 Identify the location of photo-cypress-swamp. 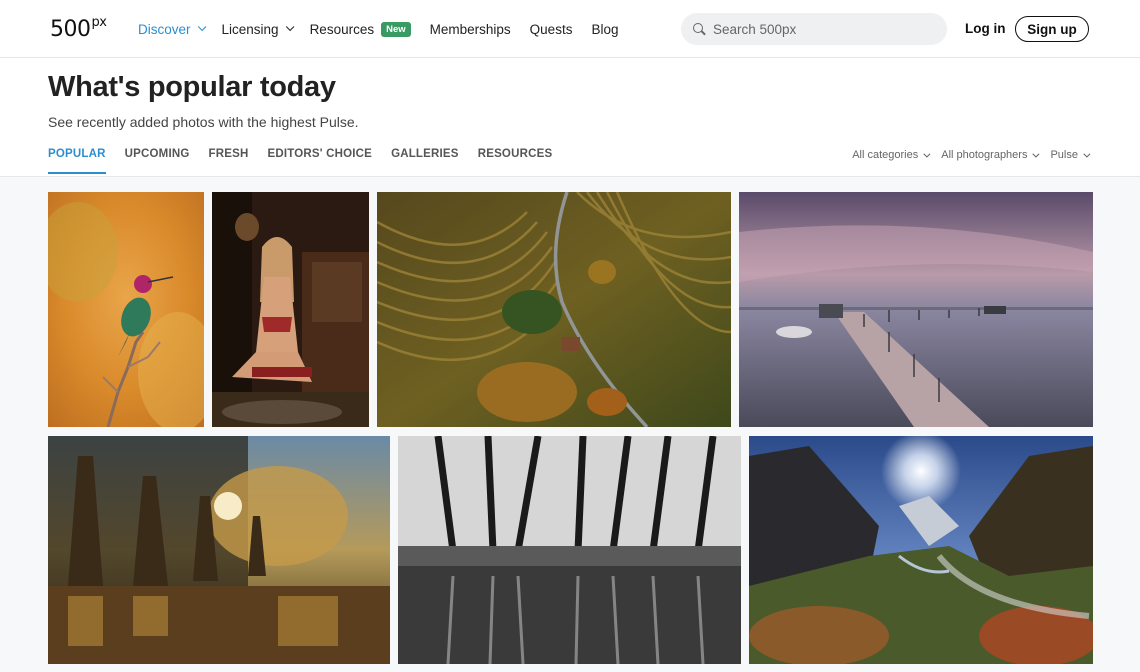
(219, 550).